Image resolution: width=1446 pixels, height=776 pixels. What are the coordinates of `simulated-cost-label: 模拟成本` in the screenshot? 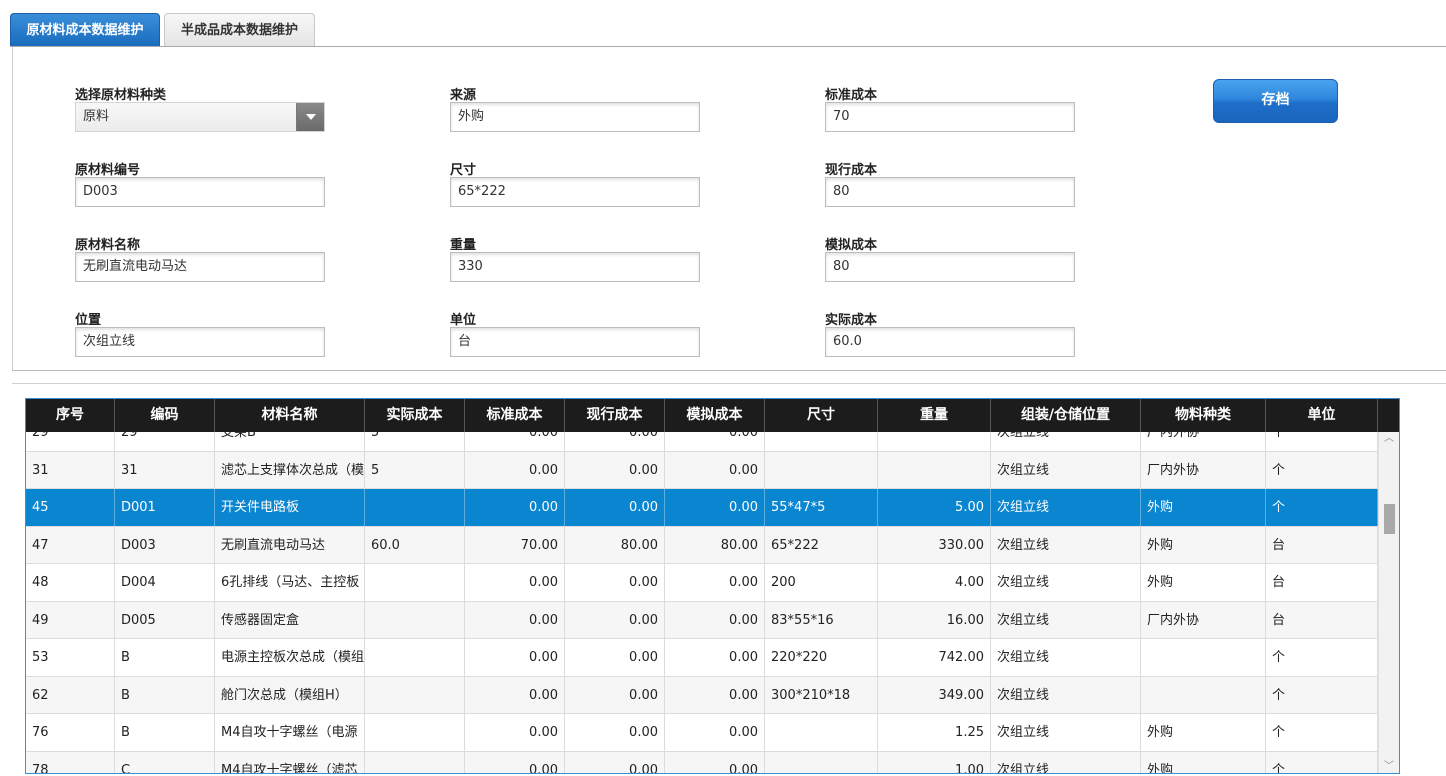 It's located at (851, 245).